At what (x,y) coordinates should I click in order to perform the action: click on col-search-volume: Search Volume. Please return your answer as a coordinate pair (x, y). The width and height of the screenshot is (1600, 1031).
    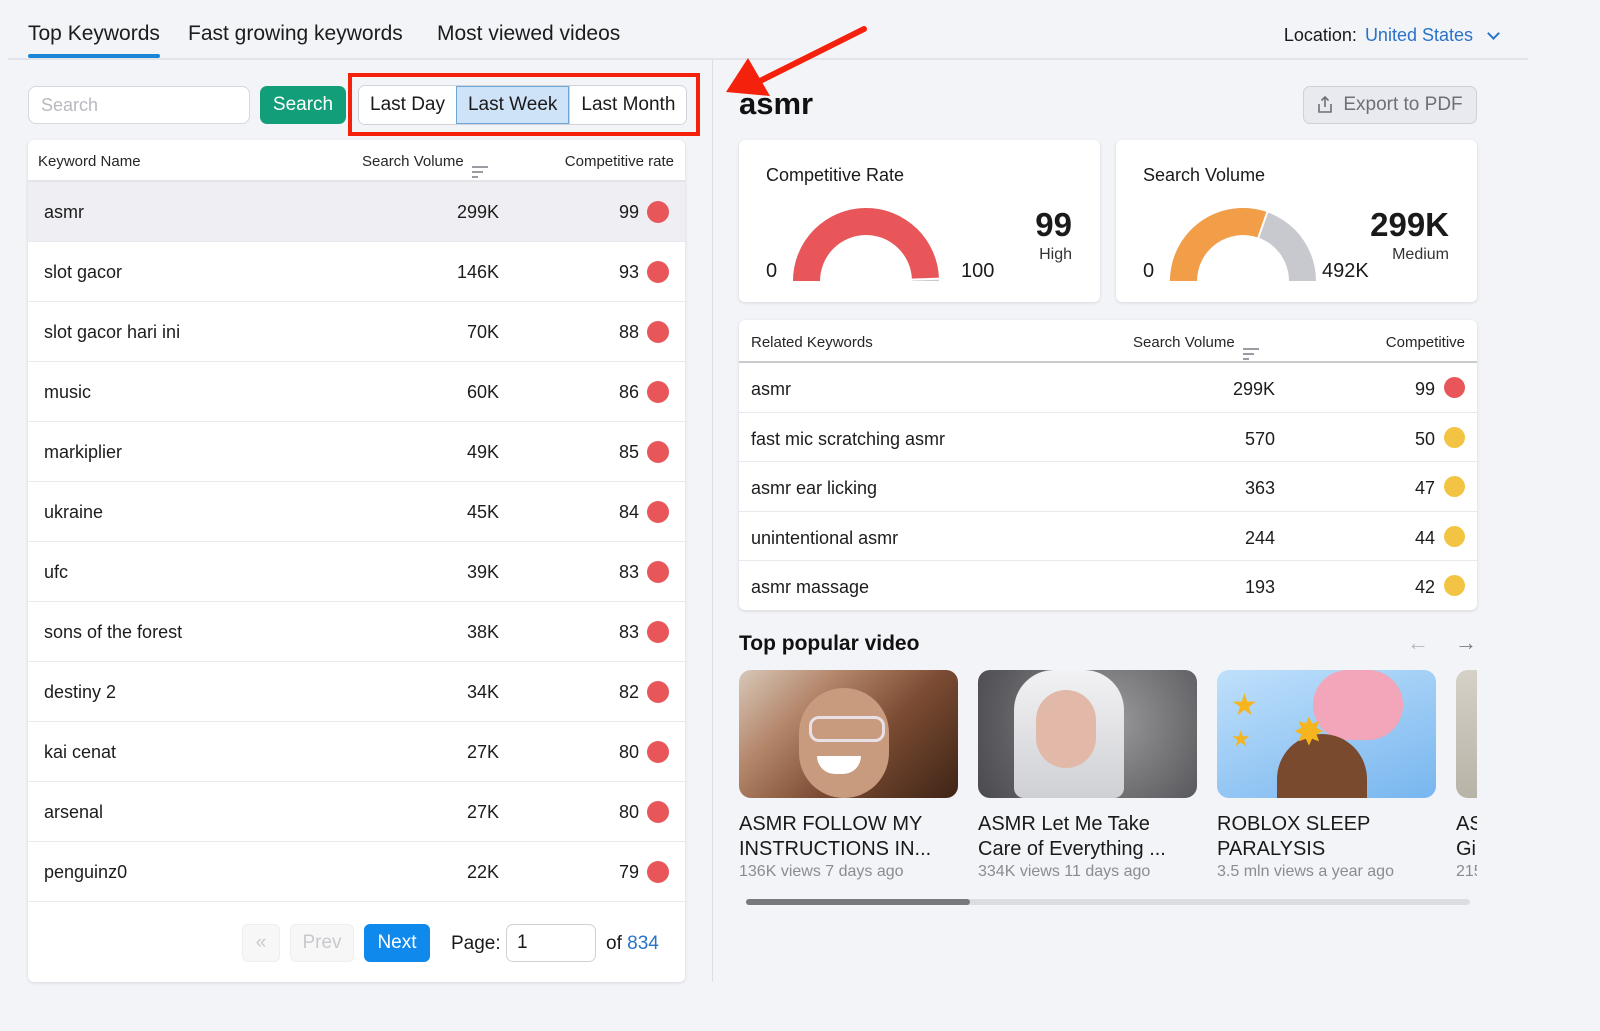
    Looking at the image, I should click on (425, 165).